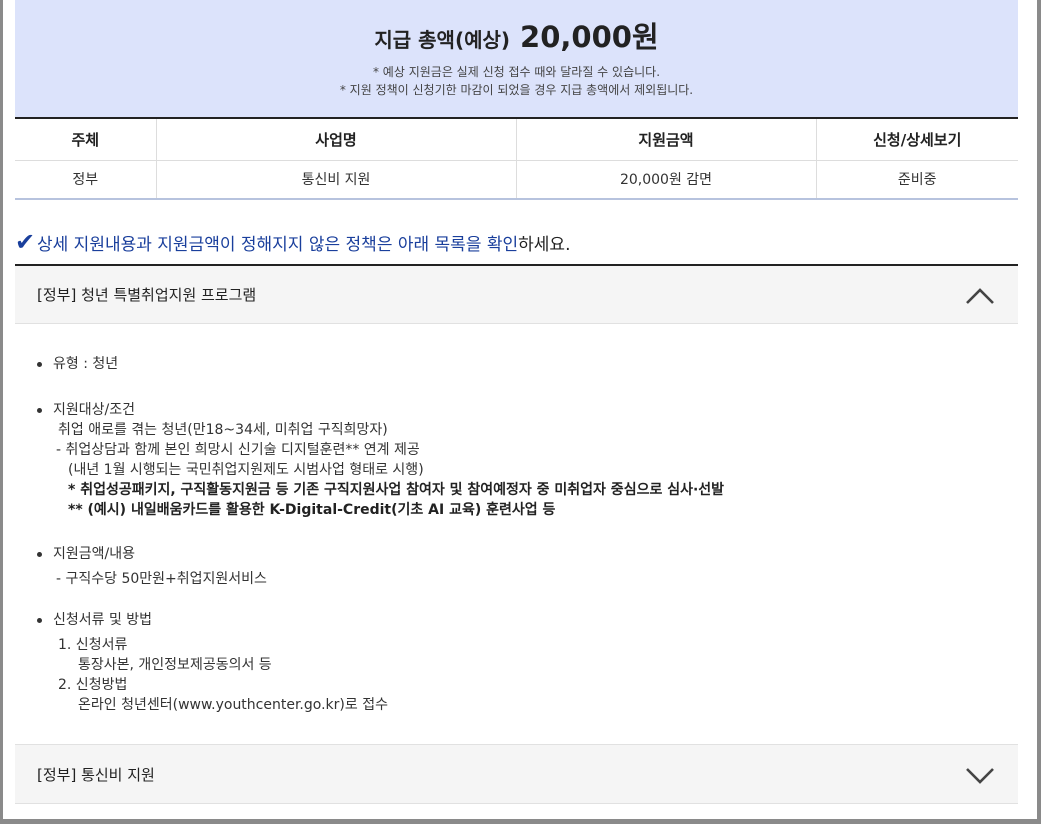 The width and height of the screenshot is (1041, 824). What do you see at coordinates (917, 180) in the screenshot?
I see `table-cell-status: 준비중` at bounding box center [917, 180].